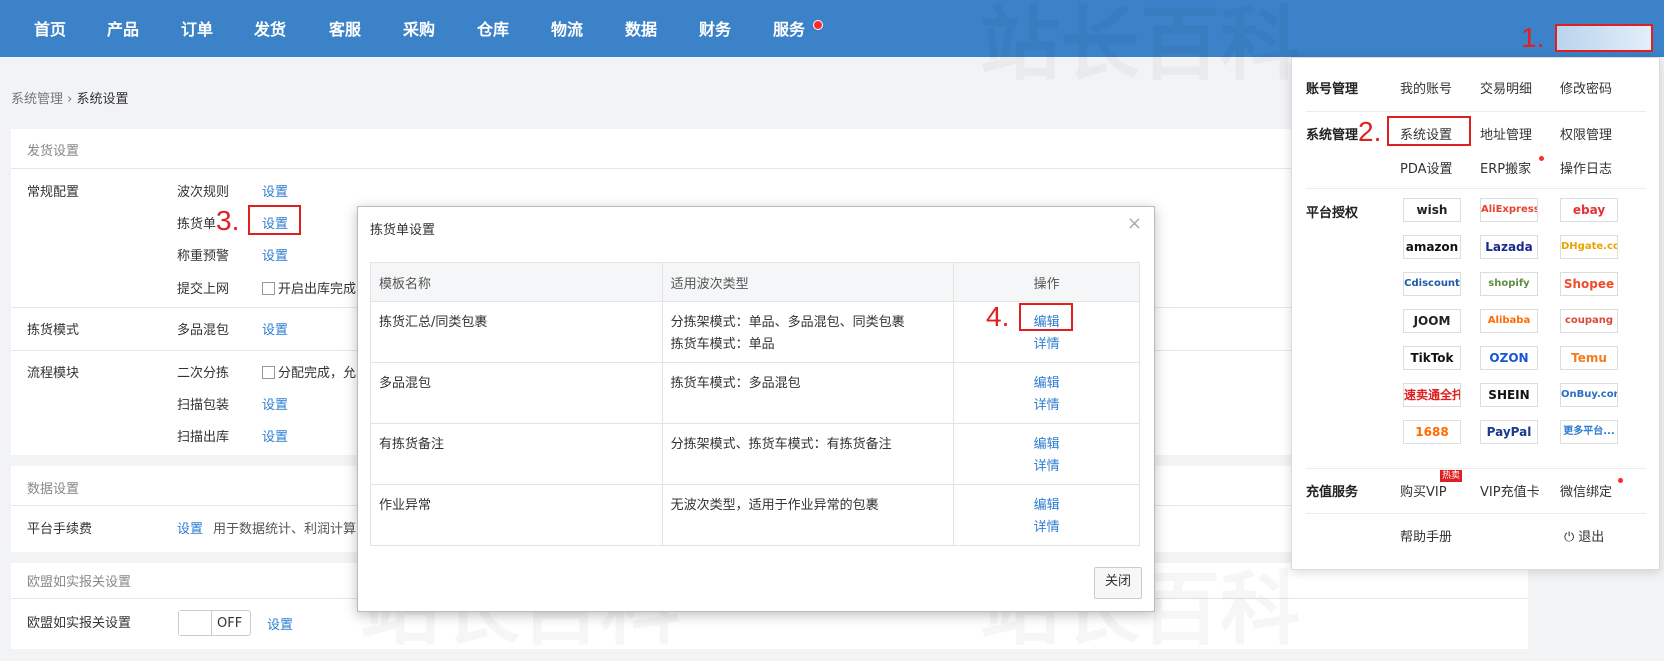 This screenshot has width=1664, height=661. What do you see at coordinates (493, 28) in the screenshot?
I see `nav-item-warehouse: 仓库` at bounding box center [493, 28].